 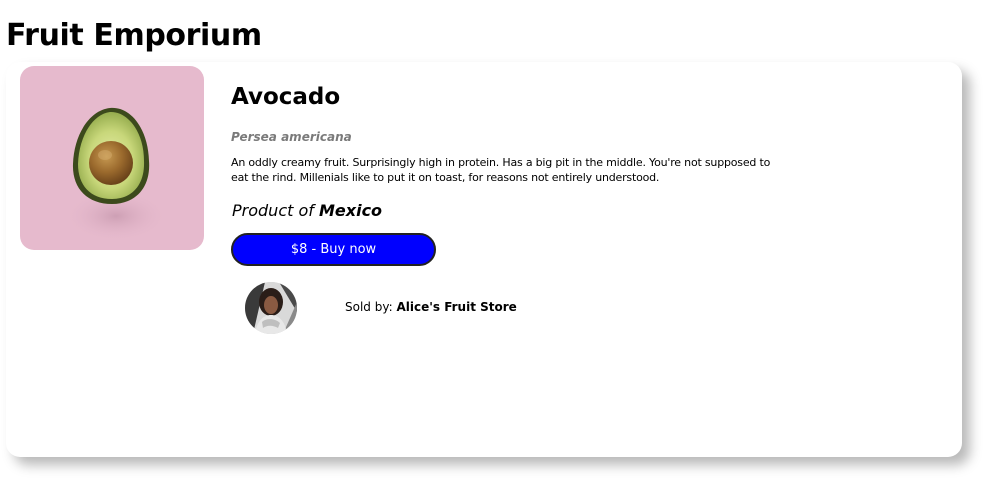 What do you see at coordinates (456, 307) in the screenshot?
I see `seller-store-name: Alice's Fruit Store` at bounding box center [456, 307].